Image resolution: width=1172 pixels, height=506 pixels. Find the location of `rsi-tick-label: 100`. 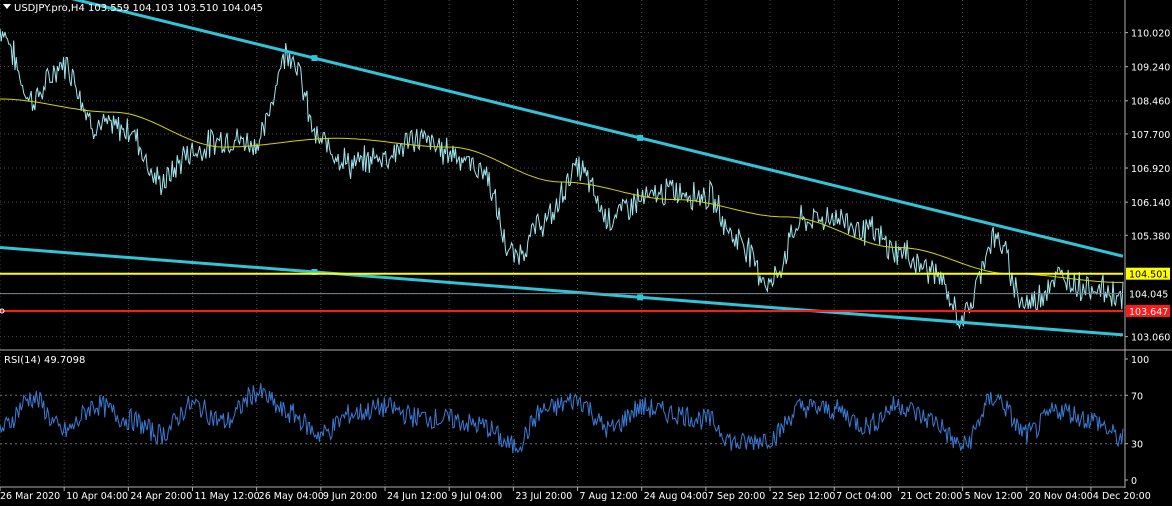

rsi-tick-label: 100 is located at coordinates (1140, 360).